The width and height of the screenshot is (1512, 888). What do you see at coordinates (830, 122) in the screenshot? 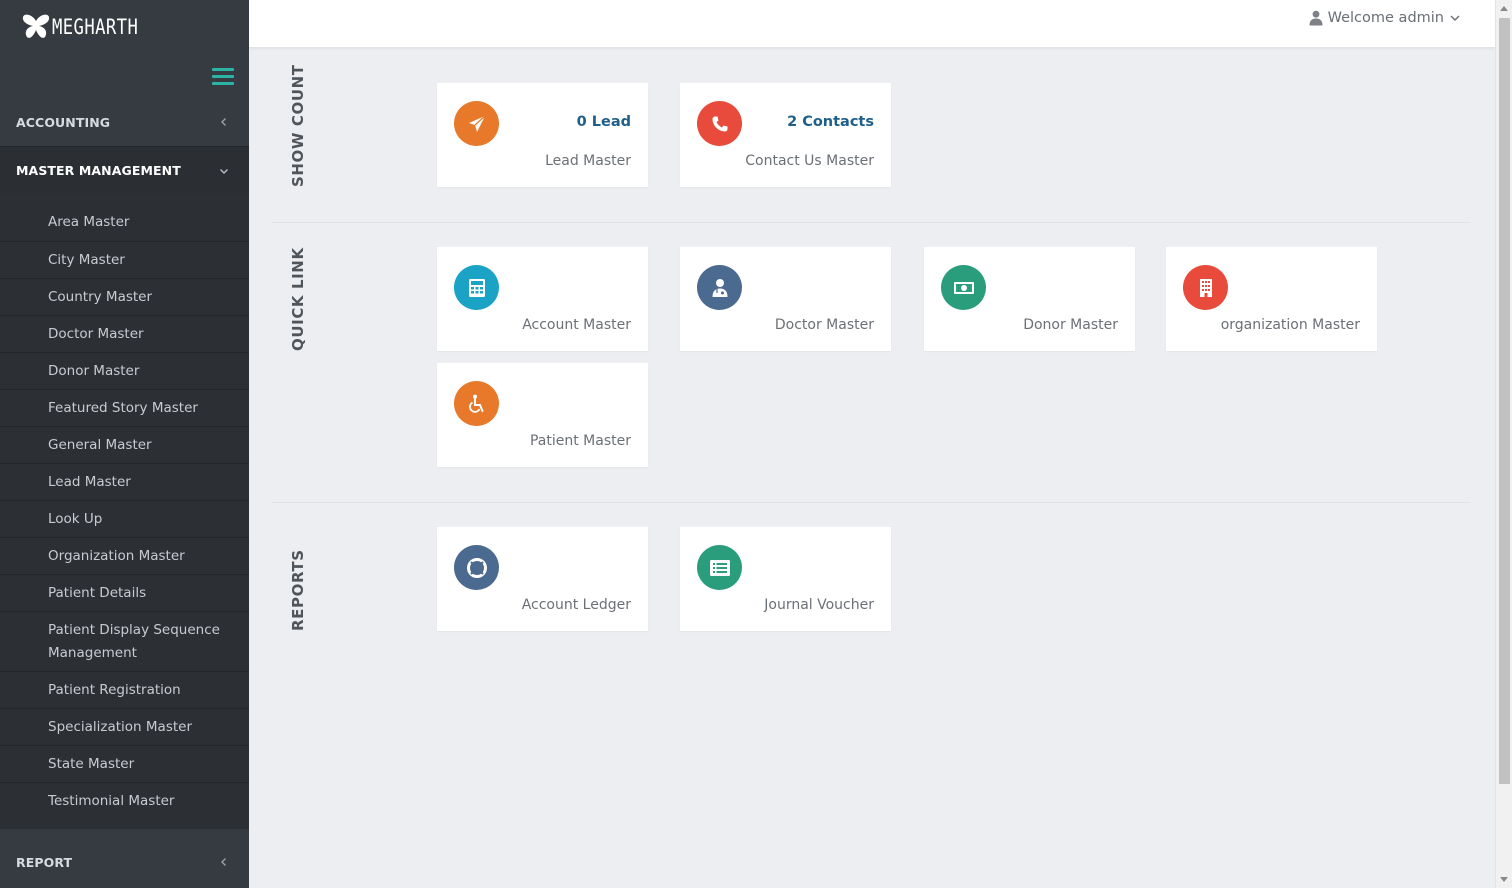
I see `contacts-count: 2 Contacts` at bounding box center [830, 122].